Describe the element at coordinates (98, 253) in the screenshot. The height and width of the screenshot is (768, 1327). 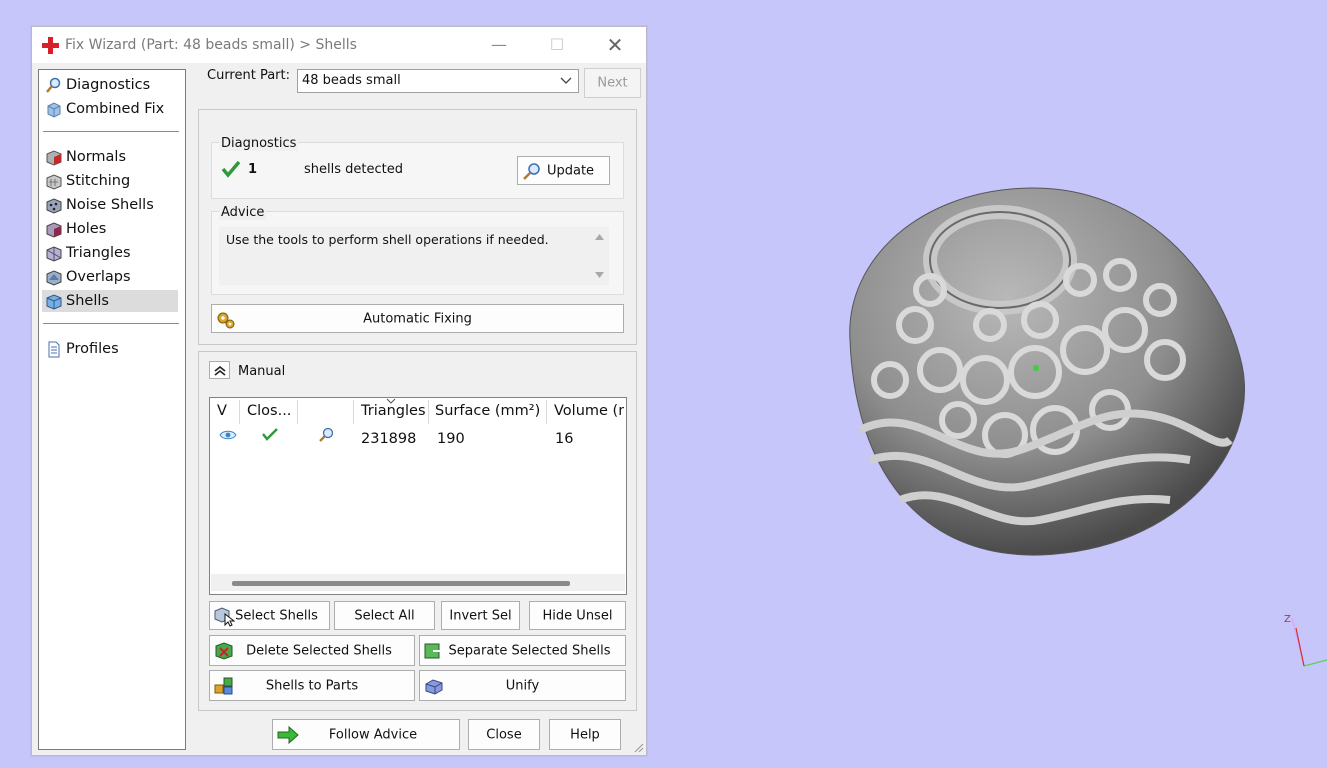
I see `sidebar-item-label: Triangles` at that location.